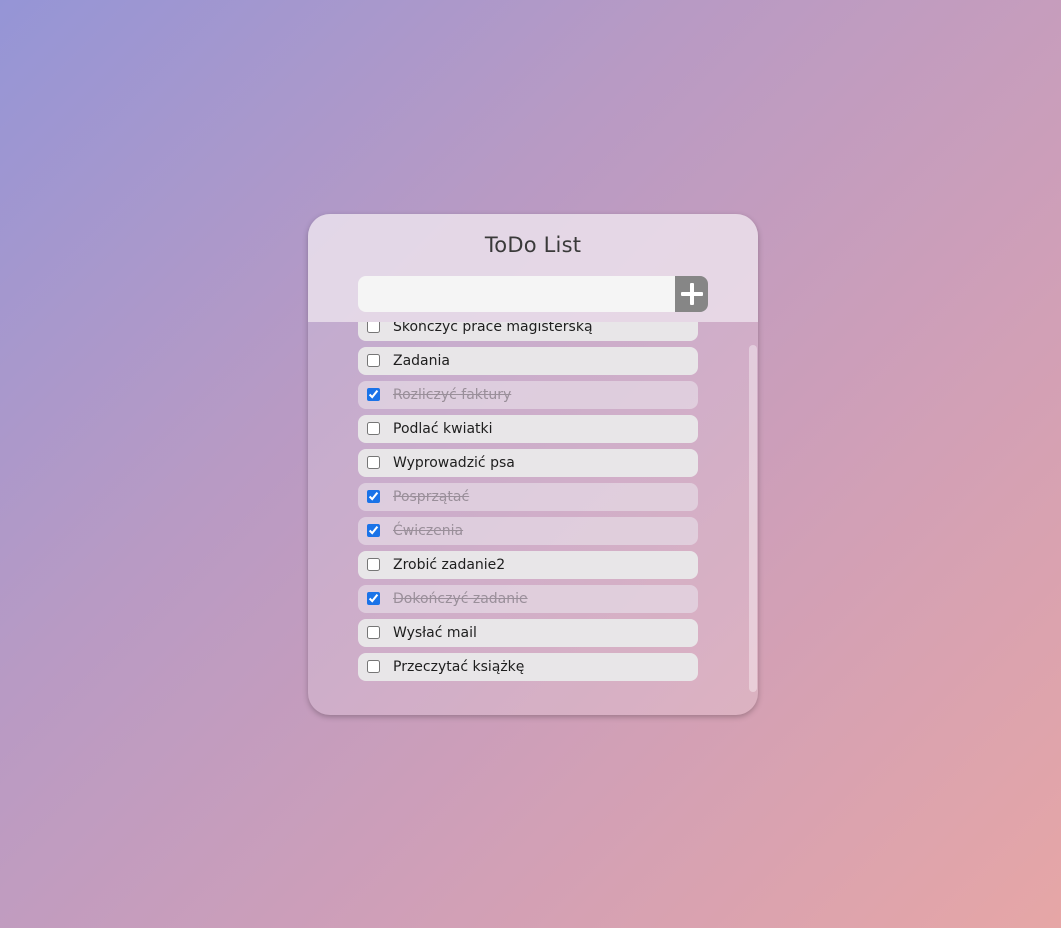 The height and width of the screenshot is (928, 1061). What do you see at coordinates (691, 294) in the screenshot?
I see `add-task-button` at bounding box center [691, 294].